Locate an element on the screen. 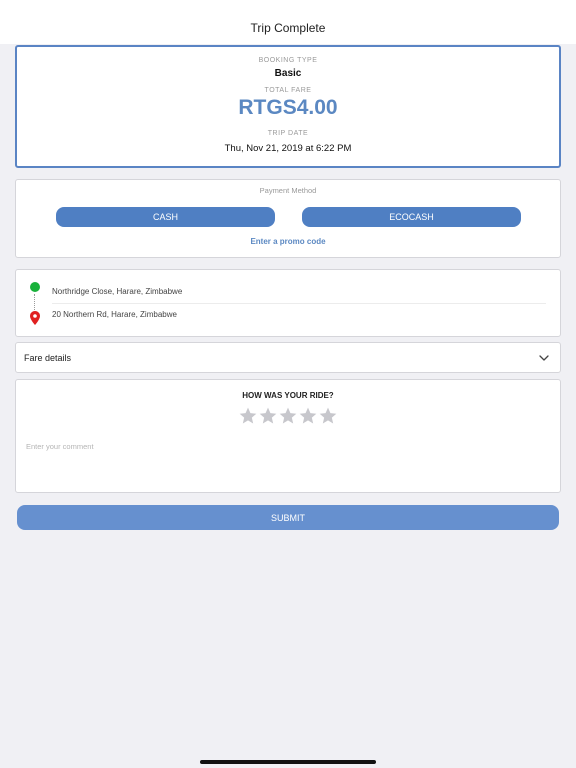 This screenshot has height=768, width=576. page-title: Trip Complete is located at coordinates (288, 28).